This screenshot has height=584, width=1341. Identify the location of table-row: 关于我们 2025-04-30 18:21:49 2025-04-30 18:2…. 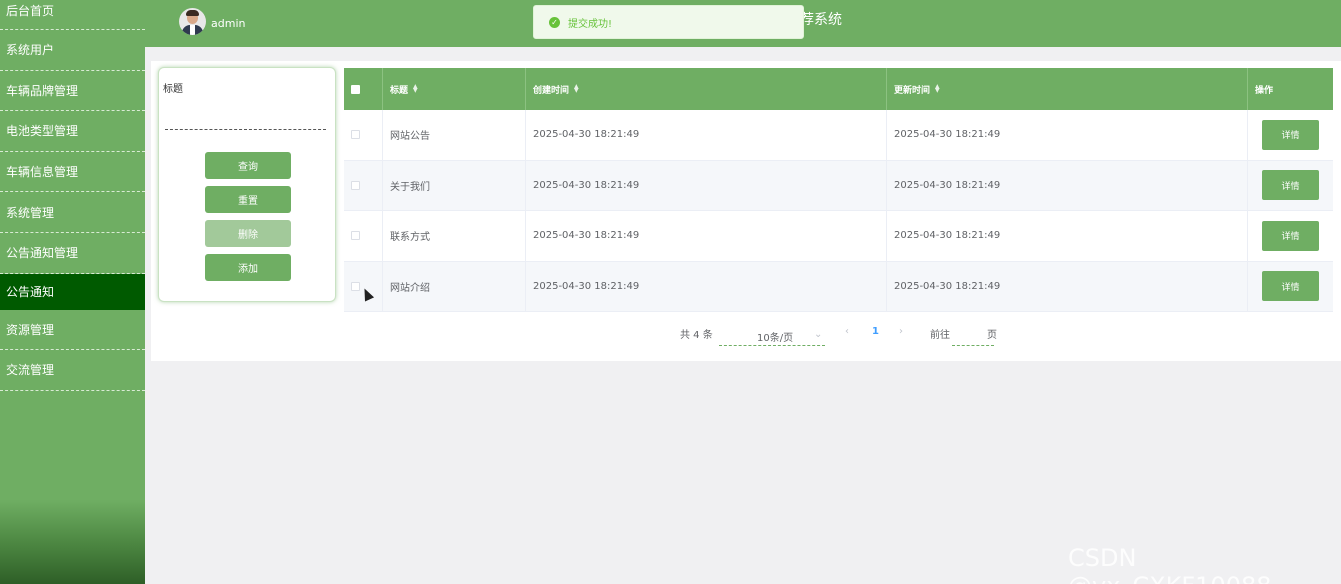
(838, 185).